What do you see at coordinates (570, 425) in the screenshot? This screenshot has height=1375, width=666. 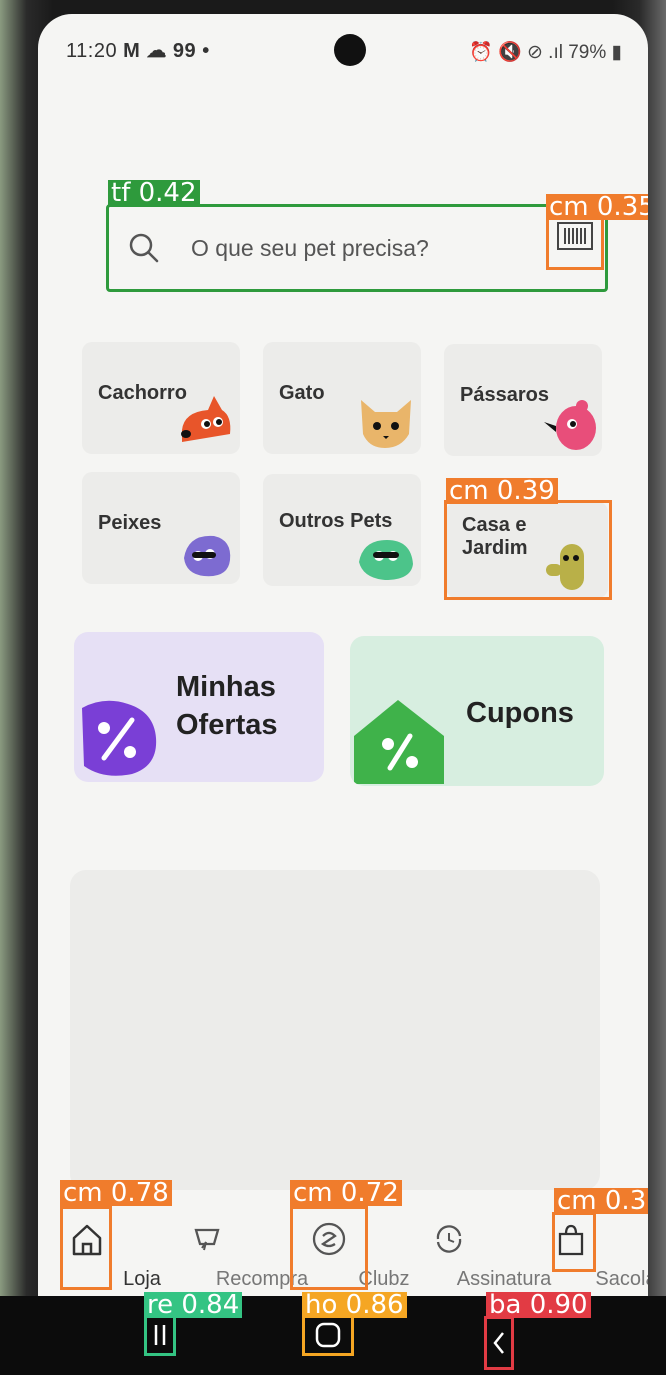 I see `bird-icon` at bounding box center [570, 425].